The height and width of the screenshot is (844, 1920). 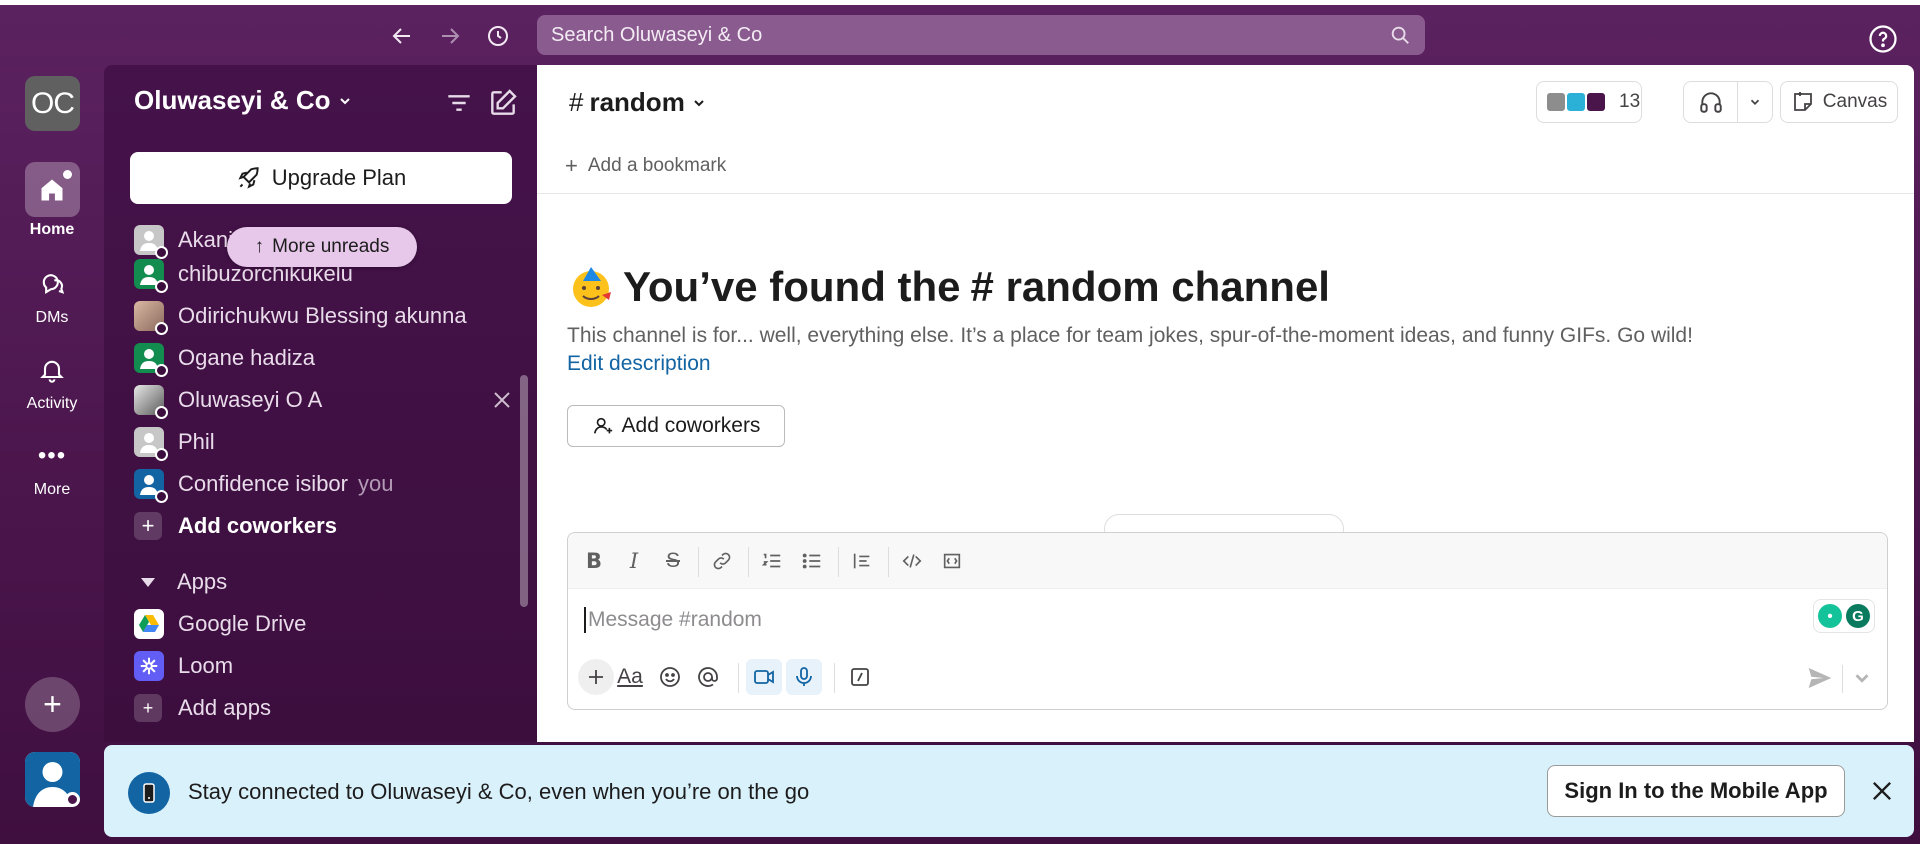 What do you see at coordinates (232, 100) in the screenshot?
I see `workspace-name: Oluwaseyi & Co` at bounding box center [232, 100].